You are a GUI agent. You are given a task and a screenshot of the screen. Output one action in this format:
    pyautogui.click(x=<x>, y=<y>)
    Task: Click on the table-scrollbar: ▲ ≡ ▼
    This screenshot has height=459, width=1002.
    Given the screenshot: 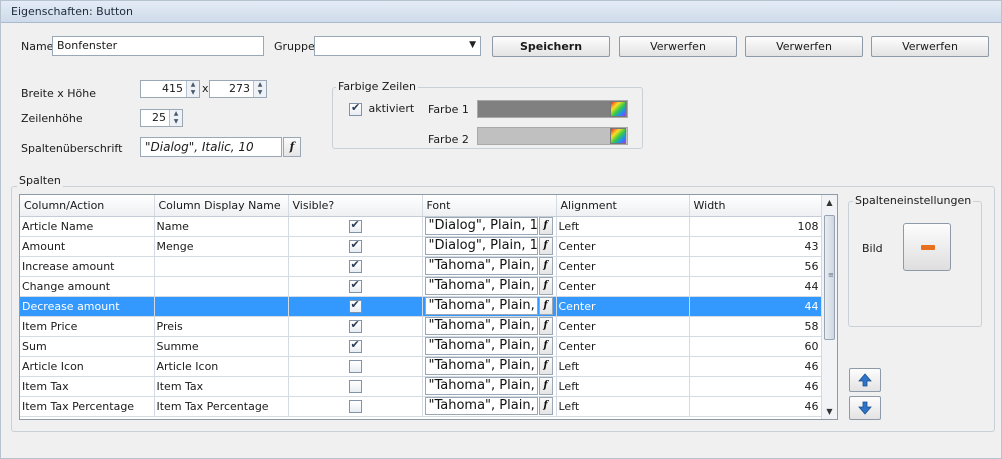 What is the action you would take?
    pyautogui.click(x=829, y=307)
    